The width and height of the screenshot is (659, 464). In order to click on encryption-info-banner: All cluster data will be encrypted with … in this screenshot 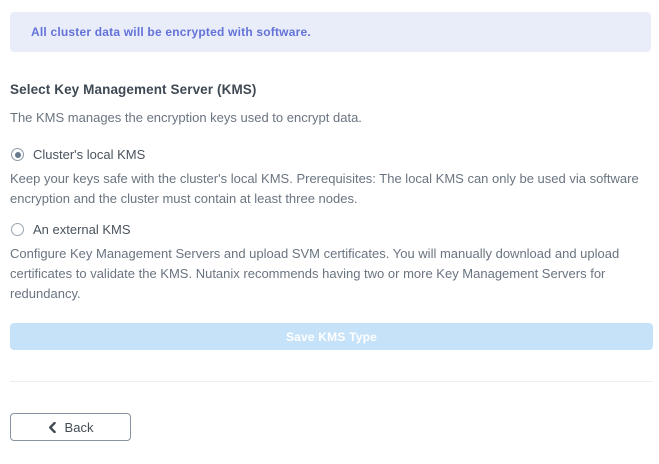, I will do `click(330, 32)`.